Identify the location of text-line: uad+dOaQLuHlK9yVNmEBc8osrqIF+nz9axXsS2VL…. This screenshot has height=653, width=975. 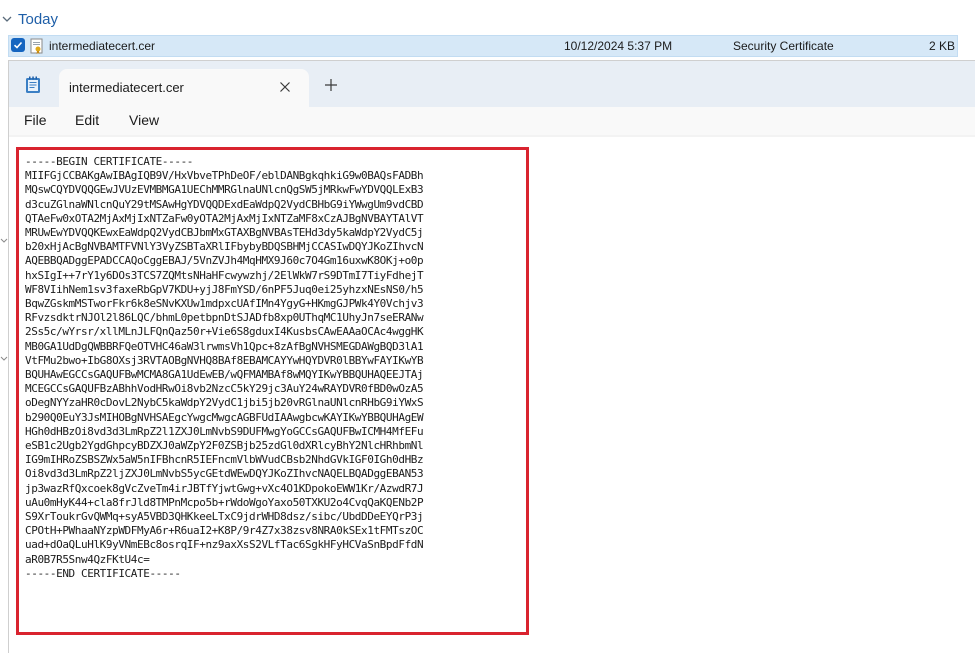
(224, 545).